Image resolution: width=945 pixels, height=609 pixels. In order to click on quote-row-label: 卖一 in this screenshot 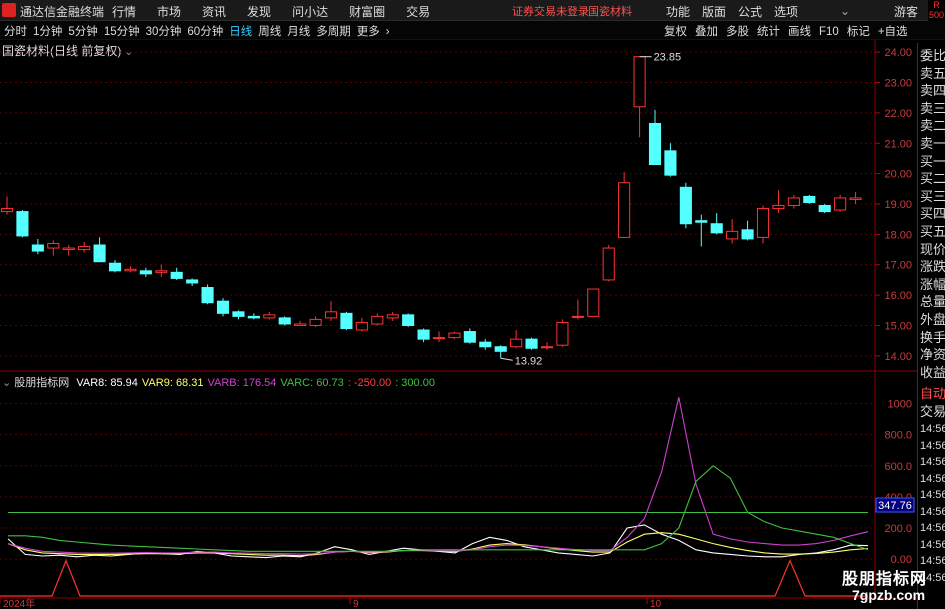, I will do `click(932, 143)`.